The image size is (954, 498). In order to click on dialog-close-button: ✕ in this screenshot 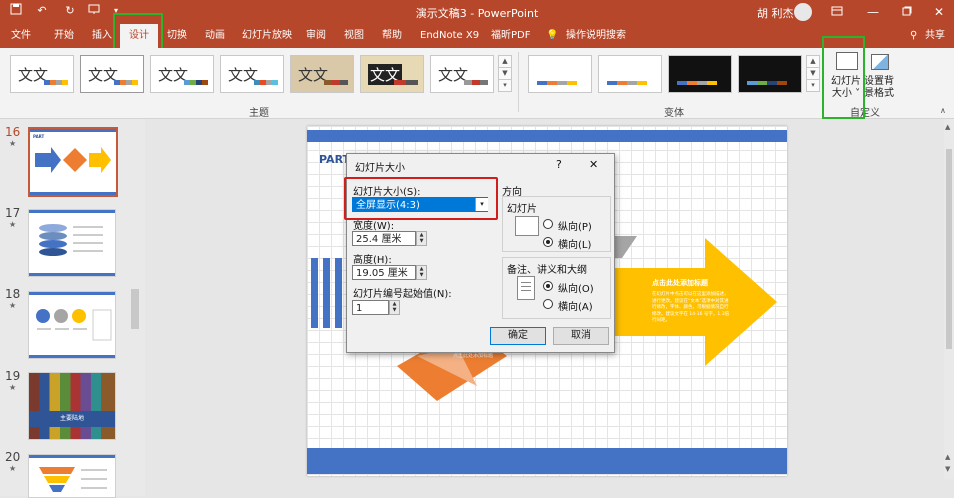, I will do `click(593, 164)`.